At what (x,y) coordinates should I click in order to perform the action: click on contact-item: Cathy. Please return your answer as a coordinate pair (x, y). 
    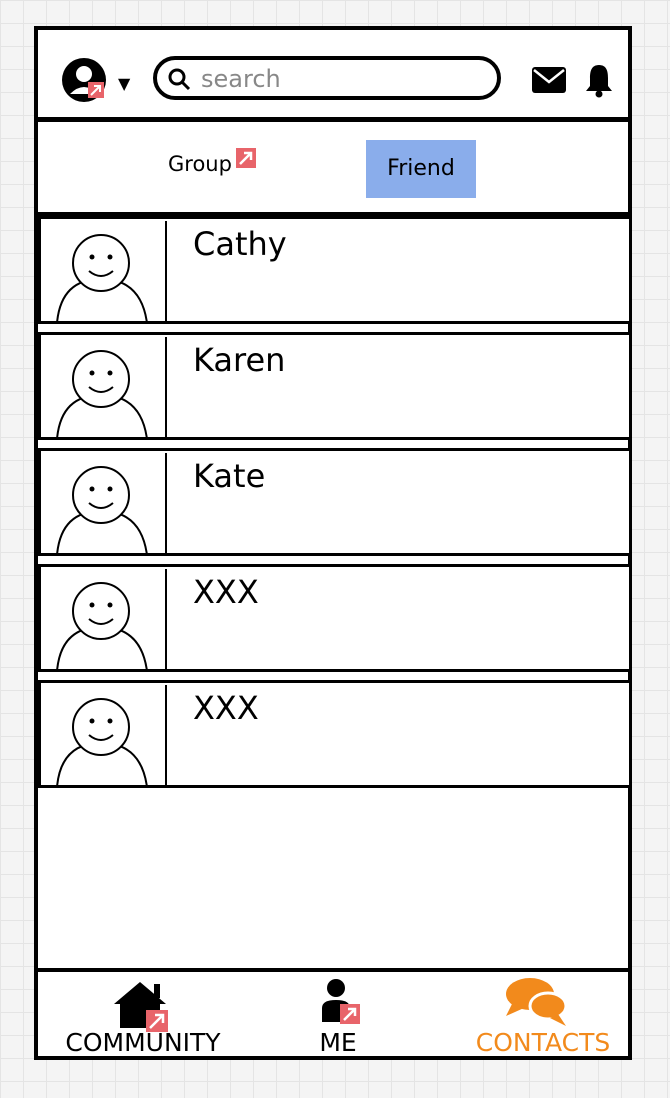
    Looking at the image, I should click on (335, 270).